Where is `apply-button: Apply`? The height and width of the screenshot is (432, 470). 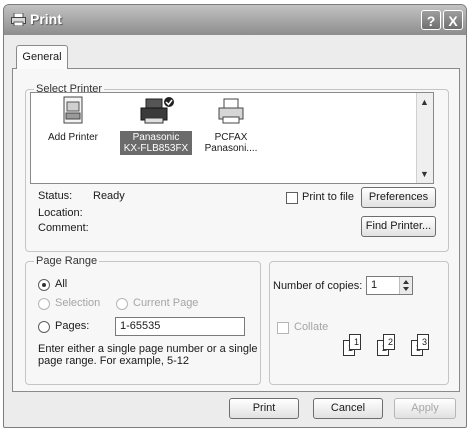
apply-button: Apply is located at coordinates (425, 408).